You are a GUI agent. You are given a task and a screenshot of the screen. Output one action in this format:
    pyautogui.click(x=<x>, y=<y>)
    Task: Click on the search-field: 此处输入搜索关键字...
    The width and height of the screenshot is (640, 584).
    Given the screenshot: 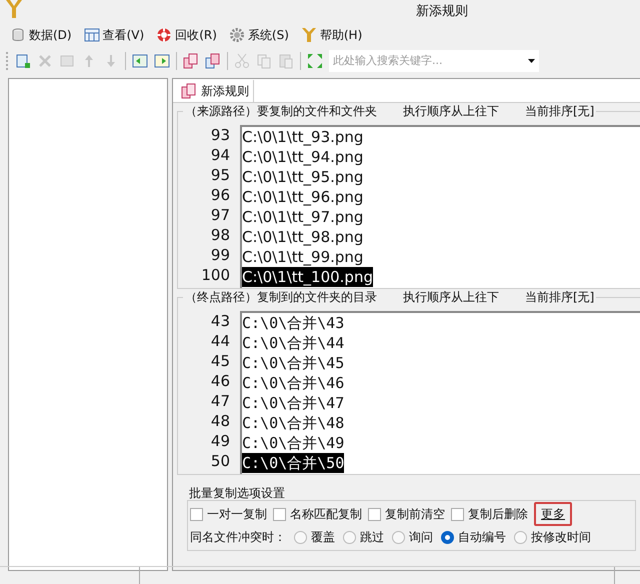 What is the action you would take?
    pyautogui.click(x=430, y=61)
    